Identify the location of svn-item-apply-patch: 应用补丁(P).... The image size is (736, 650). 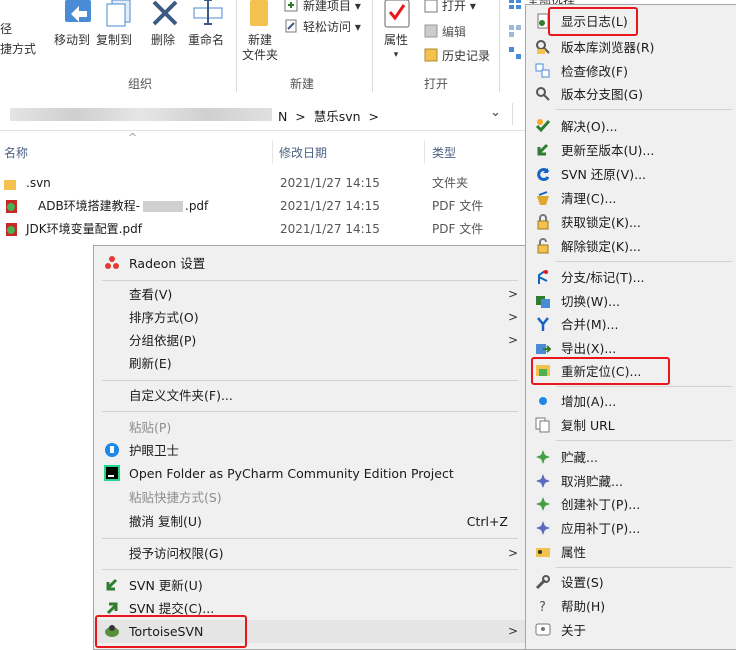
(631, 528).